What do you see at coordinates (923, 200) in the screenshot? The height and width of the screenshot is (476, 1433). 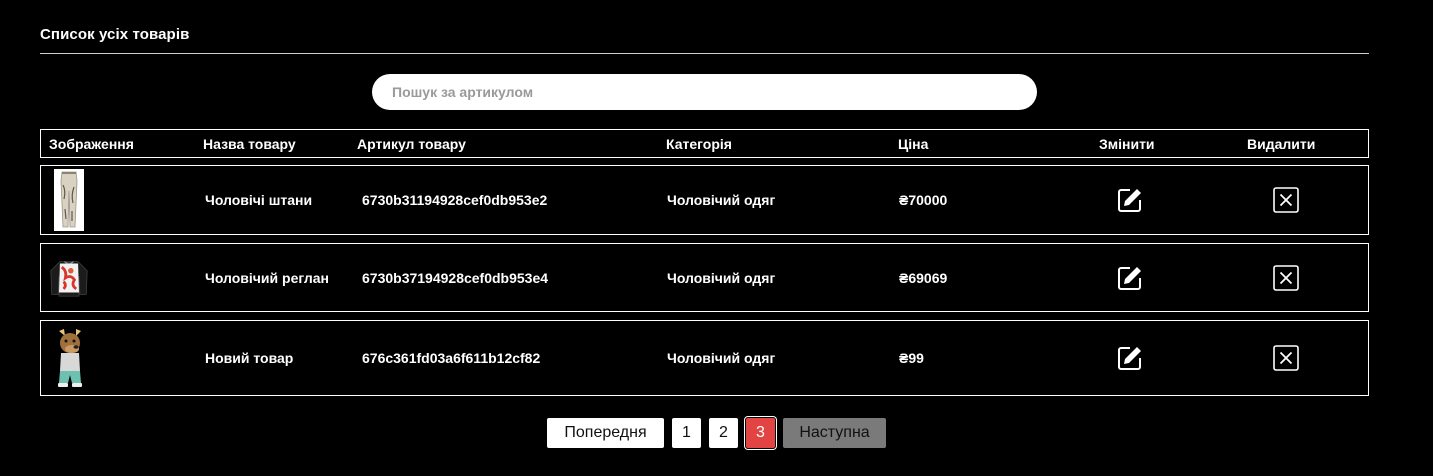 I see `product-price: ₴70000` at bounding box center [923, 200].